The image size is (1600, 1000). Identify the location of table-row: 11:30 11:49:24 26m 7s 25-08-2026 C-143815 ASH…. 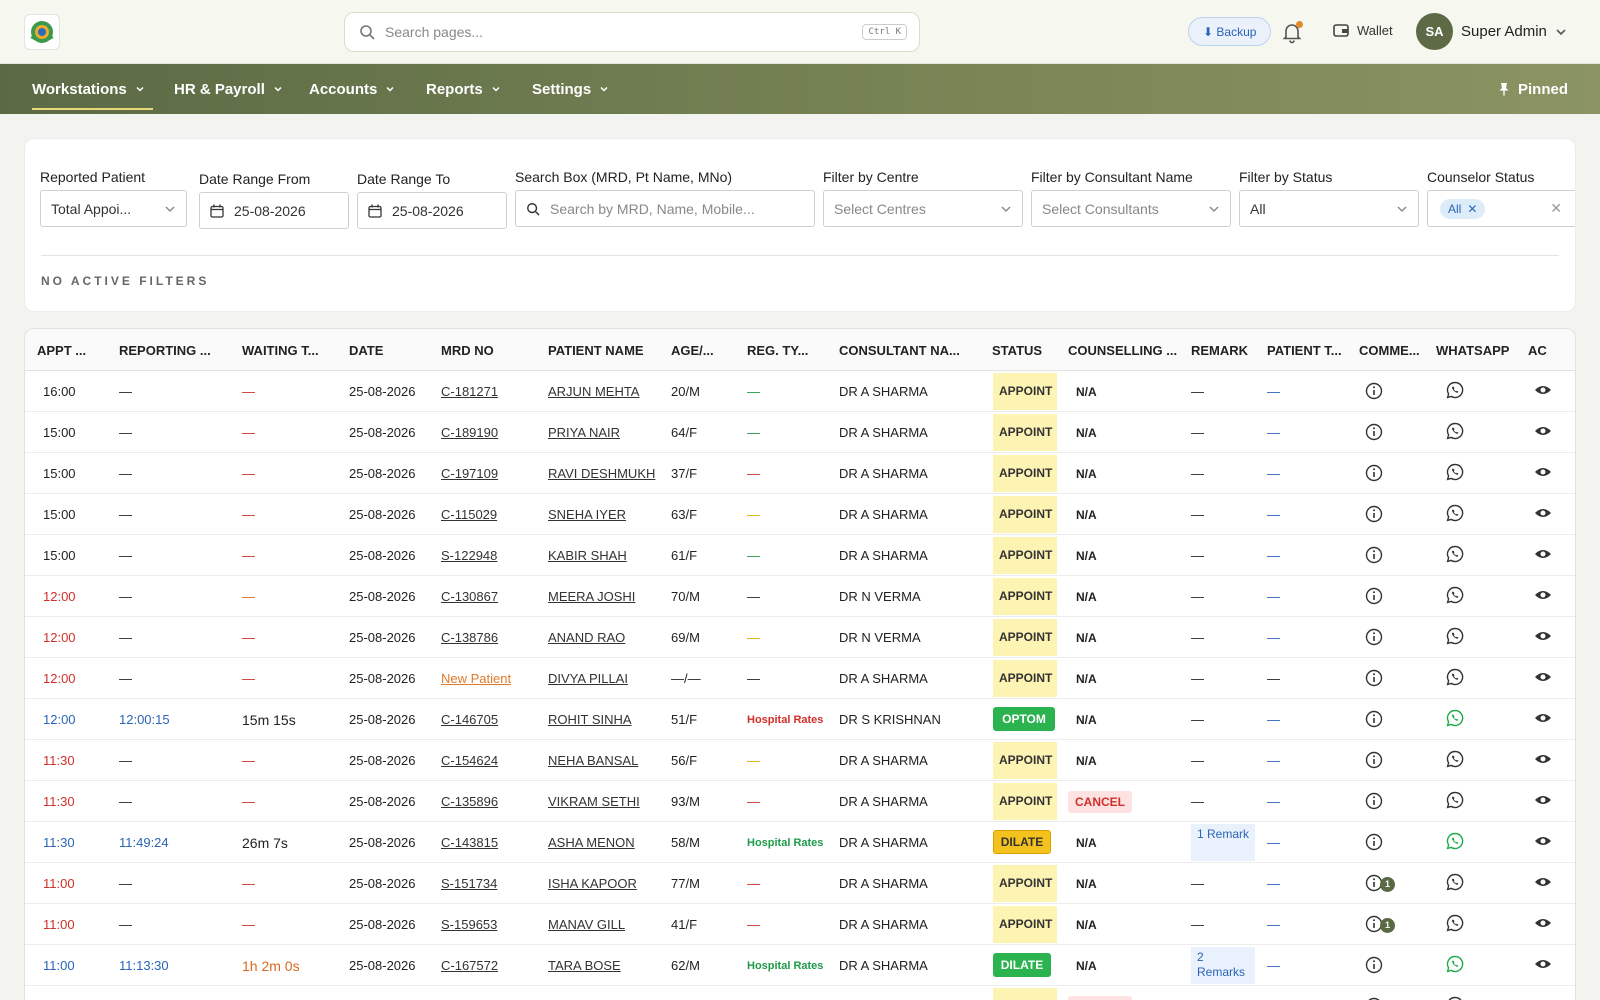
(800, 842).